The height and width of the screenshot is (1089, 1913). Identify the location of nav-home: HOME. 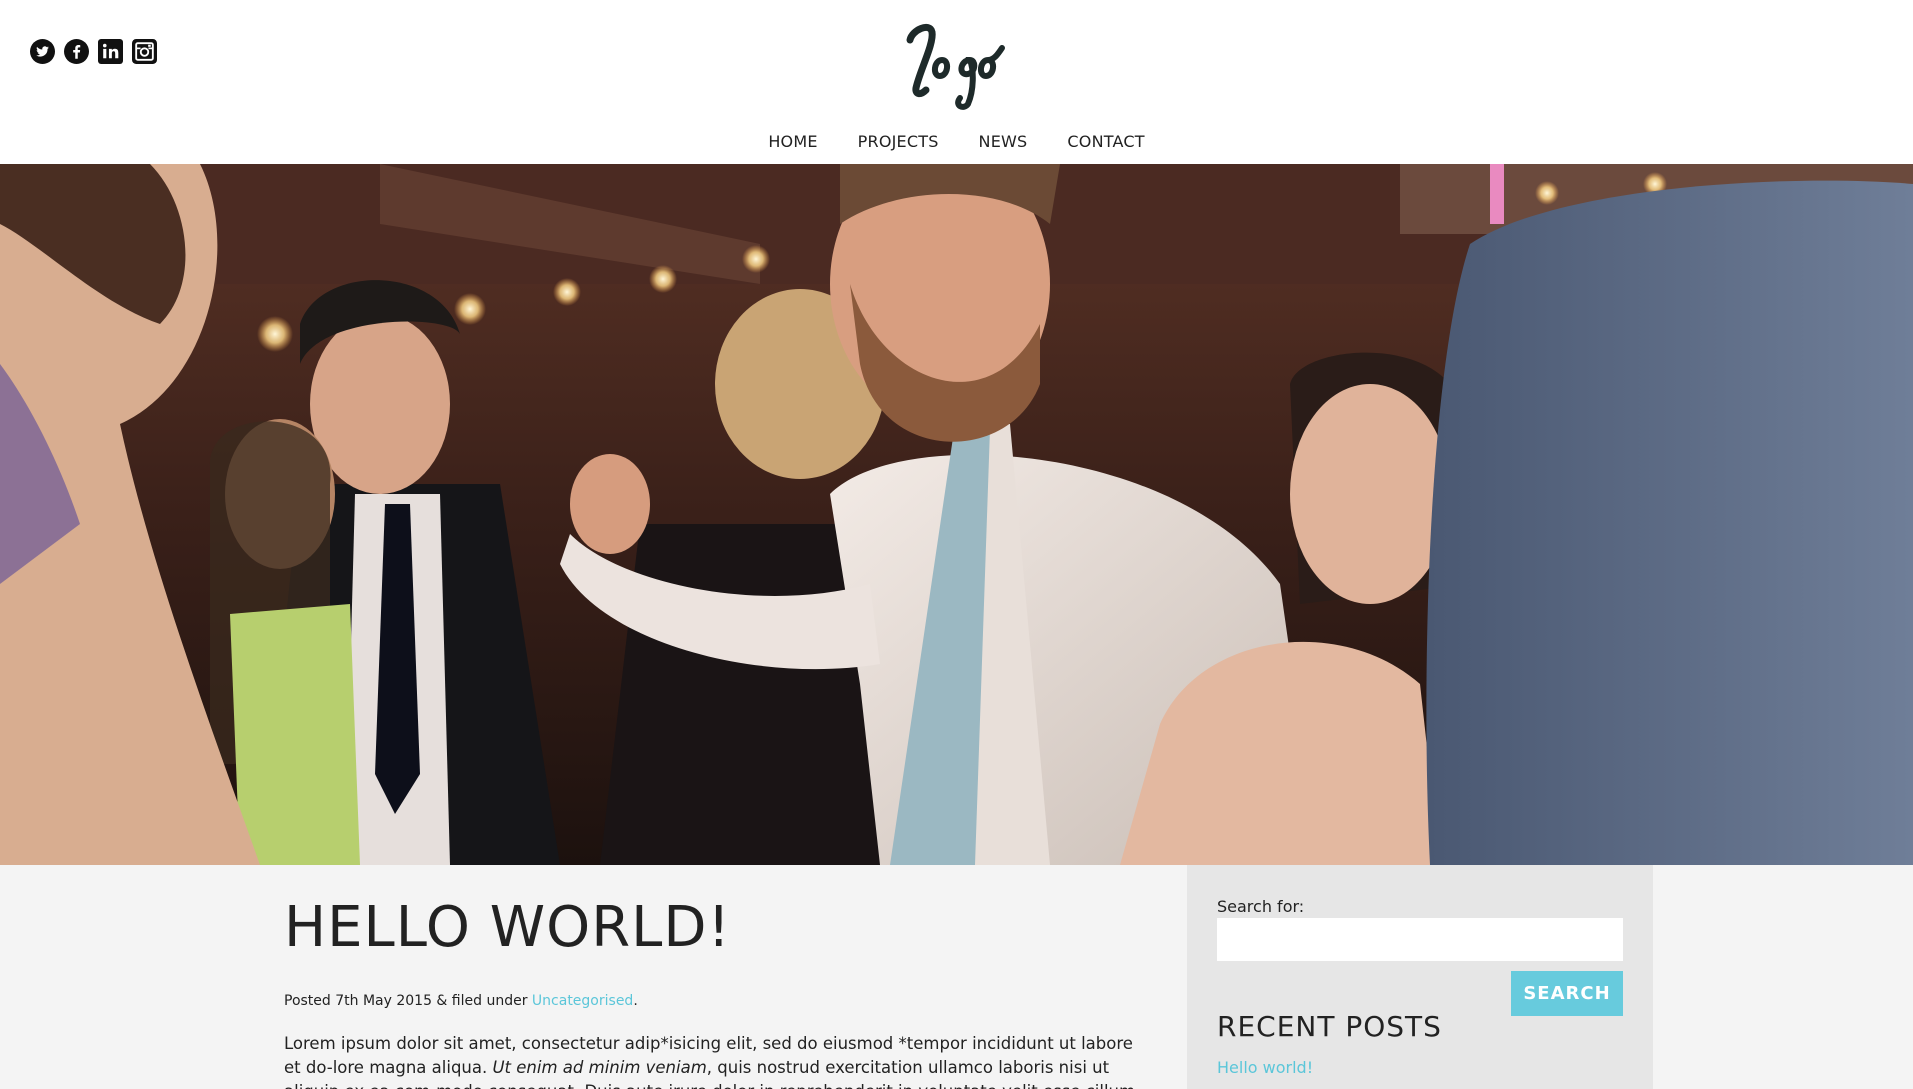
(792, 141).